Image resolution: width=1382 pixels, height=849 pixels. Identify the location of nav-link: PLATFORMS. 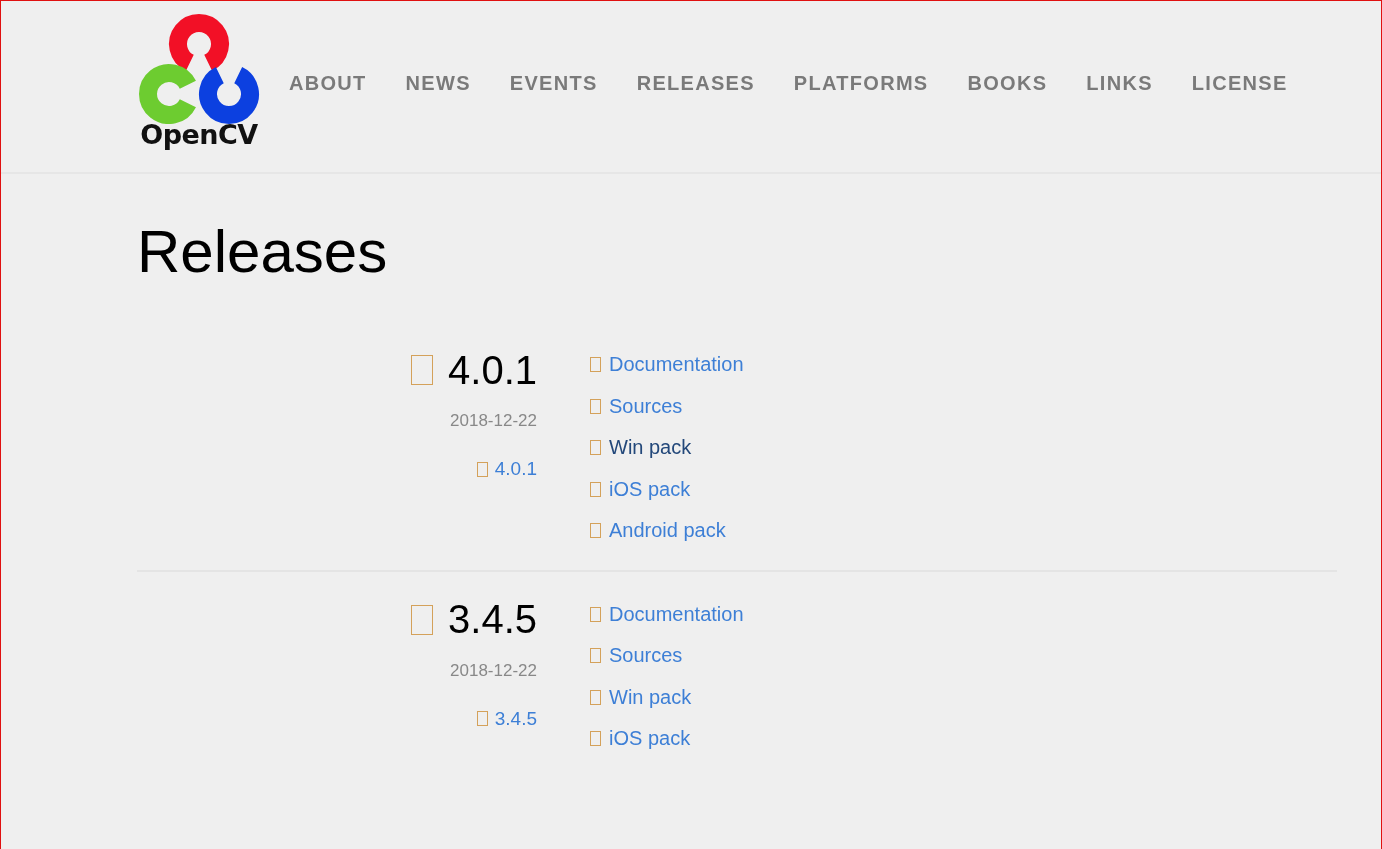
(861, 83).